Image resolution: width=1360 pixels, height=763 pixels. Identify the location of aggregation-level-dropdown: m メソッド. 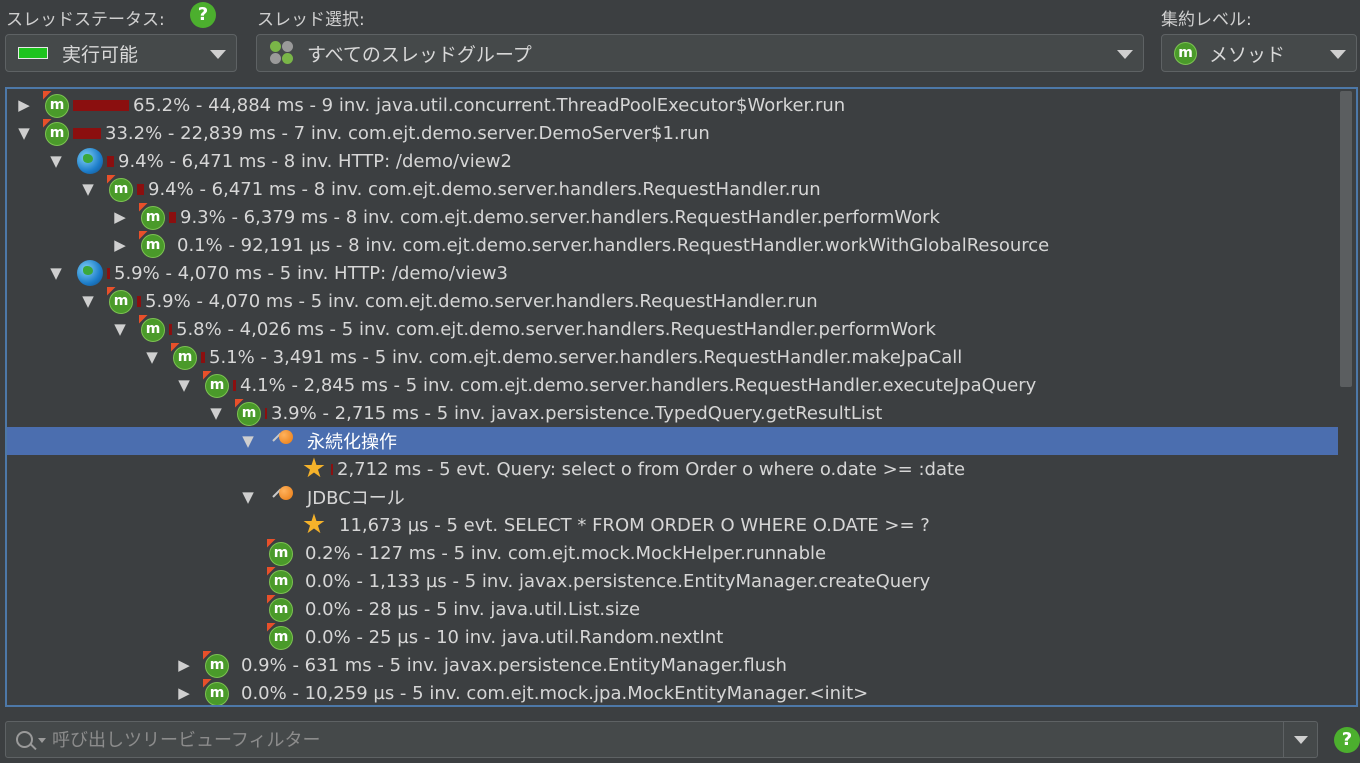
(1259, 53).